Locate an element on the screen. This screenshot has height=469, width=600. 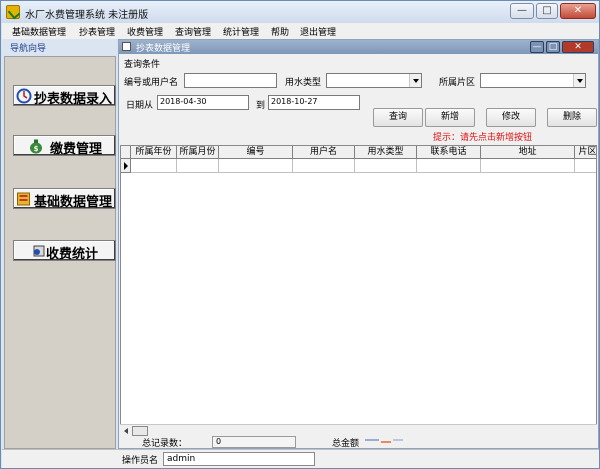
form-close-button: ✕ is located at coordinates (578, 47).